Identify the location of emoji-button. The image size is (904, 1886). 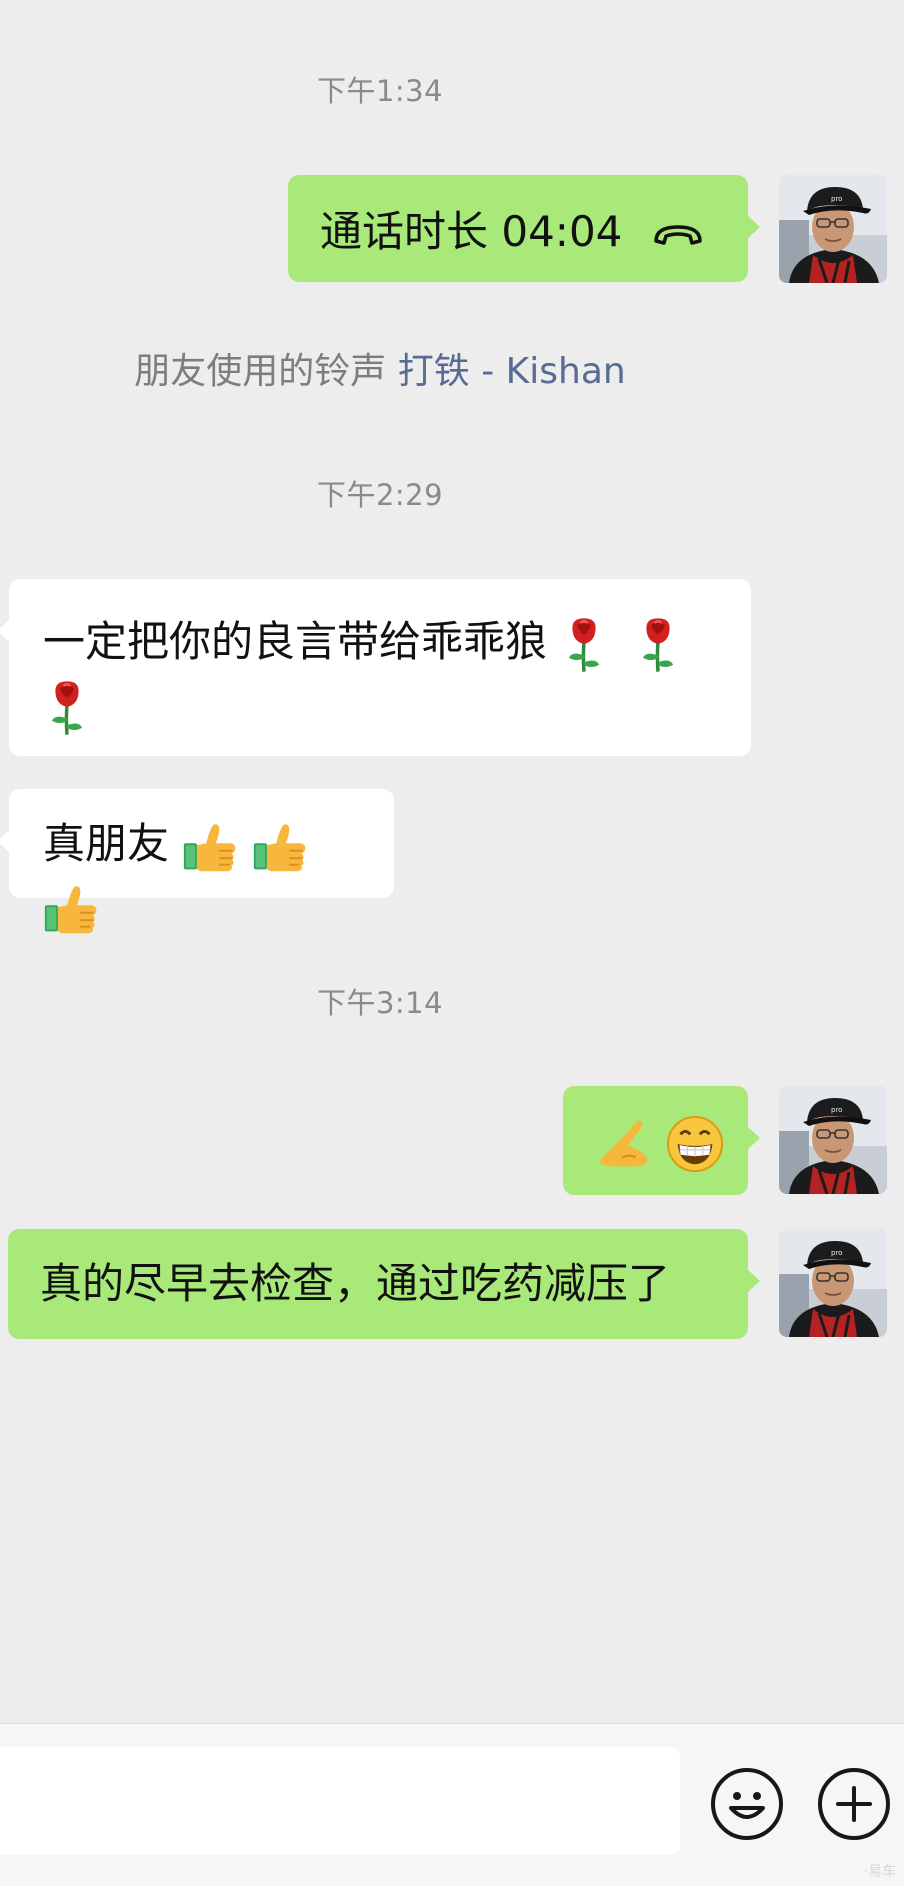
(747, 1804).